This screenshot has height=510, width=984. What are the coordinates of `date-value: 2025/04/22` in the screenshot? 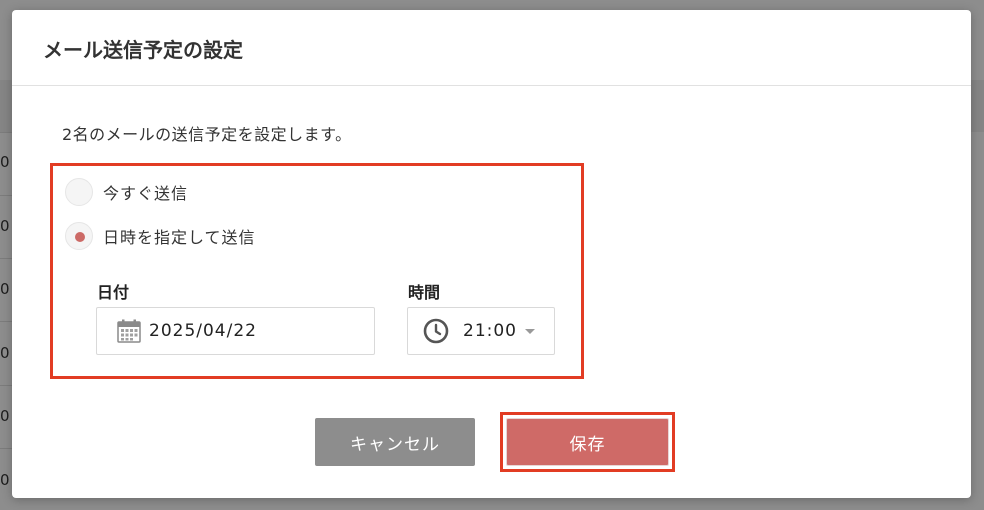 It's located at (203, 331).